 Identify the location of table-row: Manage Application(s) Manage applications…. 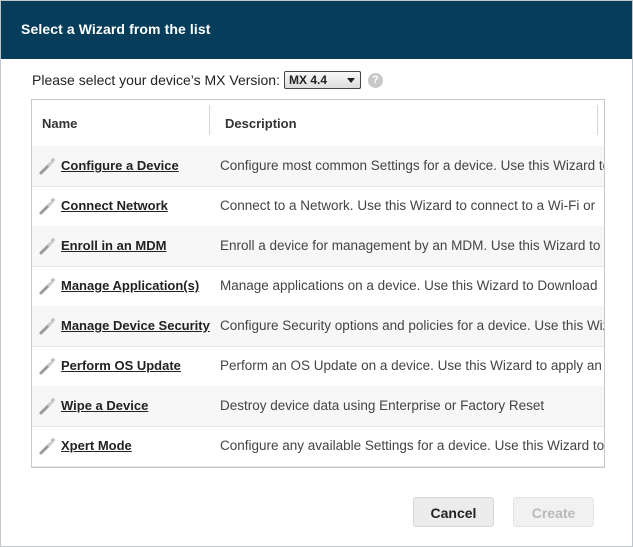
(318, 286).